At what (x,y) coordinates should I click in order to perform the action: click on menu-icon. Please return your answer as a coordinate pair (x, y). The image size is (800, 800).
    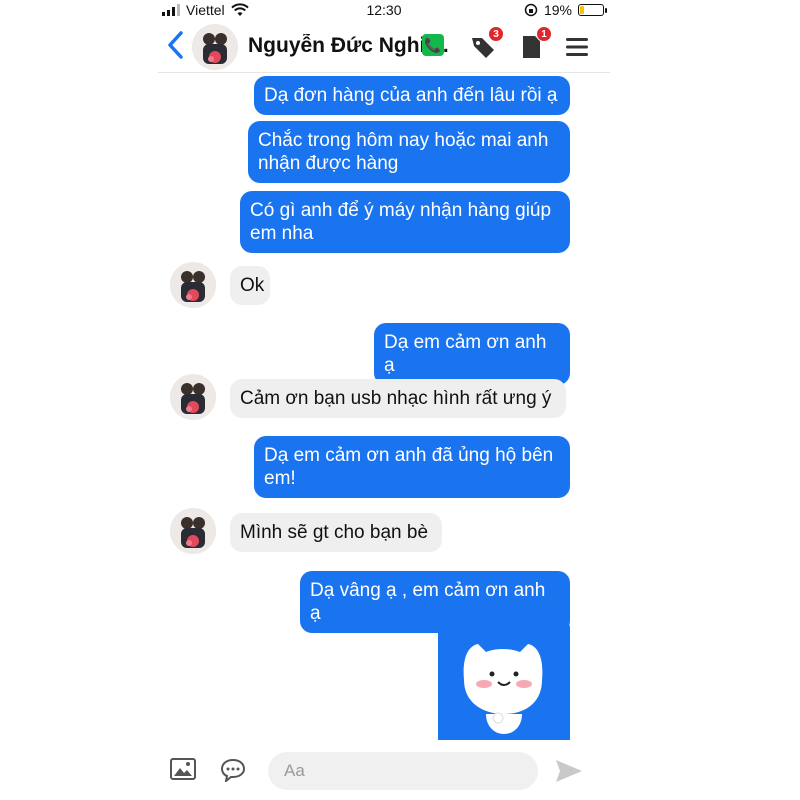
    Looking at the image, I should click on (577, 47).